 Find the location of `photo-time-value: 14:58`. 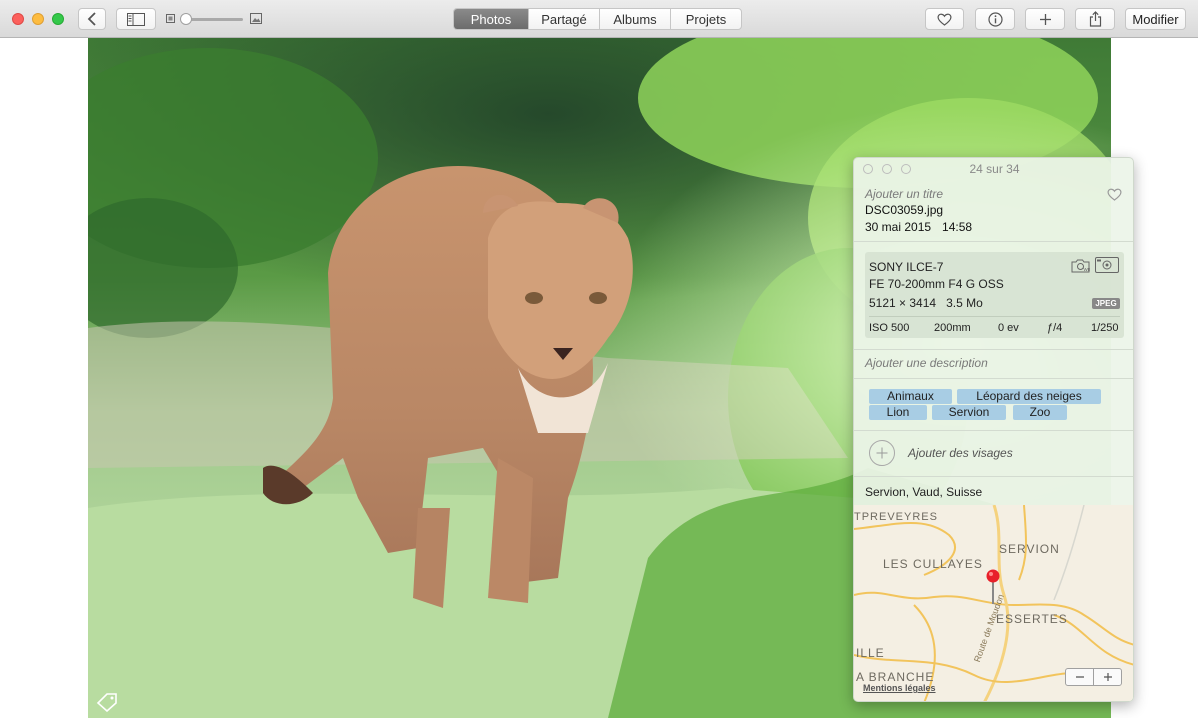

photo-time-value: 14:58 is located at coordinates (957, 227).